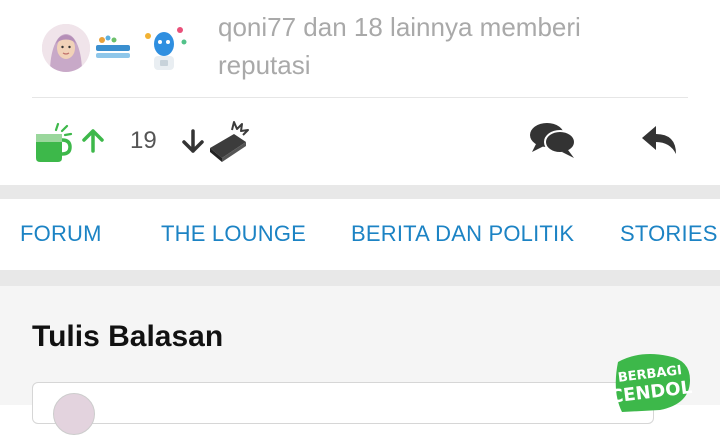 The height and width of the screenshot is (435, 720). I want to click on reputation-avatars, so click(120, 48).